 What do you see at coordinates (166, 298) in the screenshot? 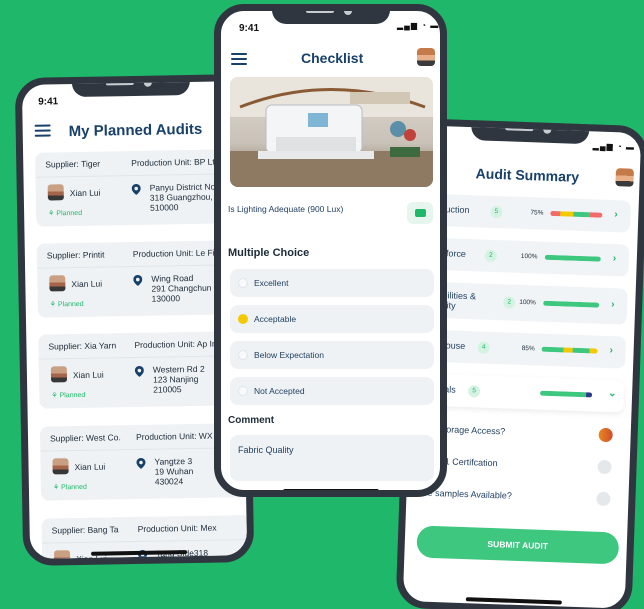
I see `address-line: 130000` at bounding box center [166, 298].